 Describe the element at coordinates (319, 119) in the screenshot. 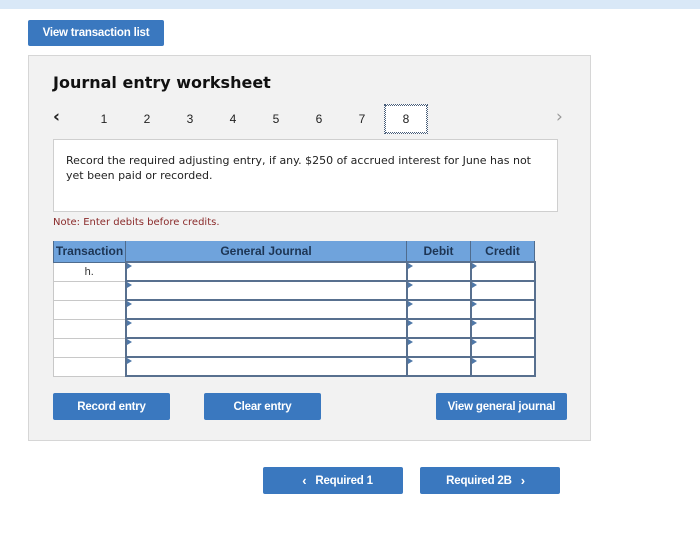

I see `pager-item-6: 6` at that location.